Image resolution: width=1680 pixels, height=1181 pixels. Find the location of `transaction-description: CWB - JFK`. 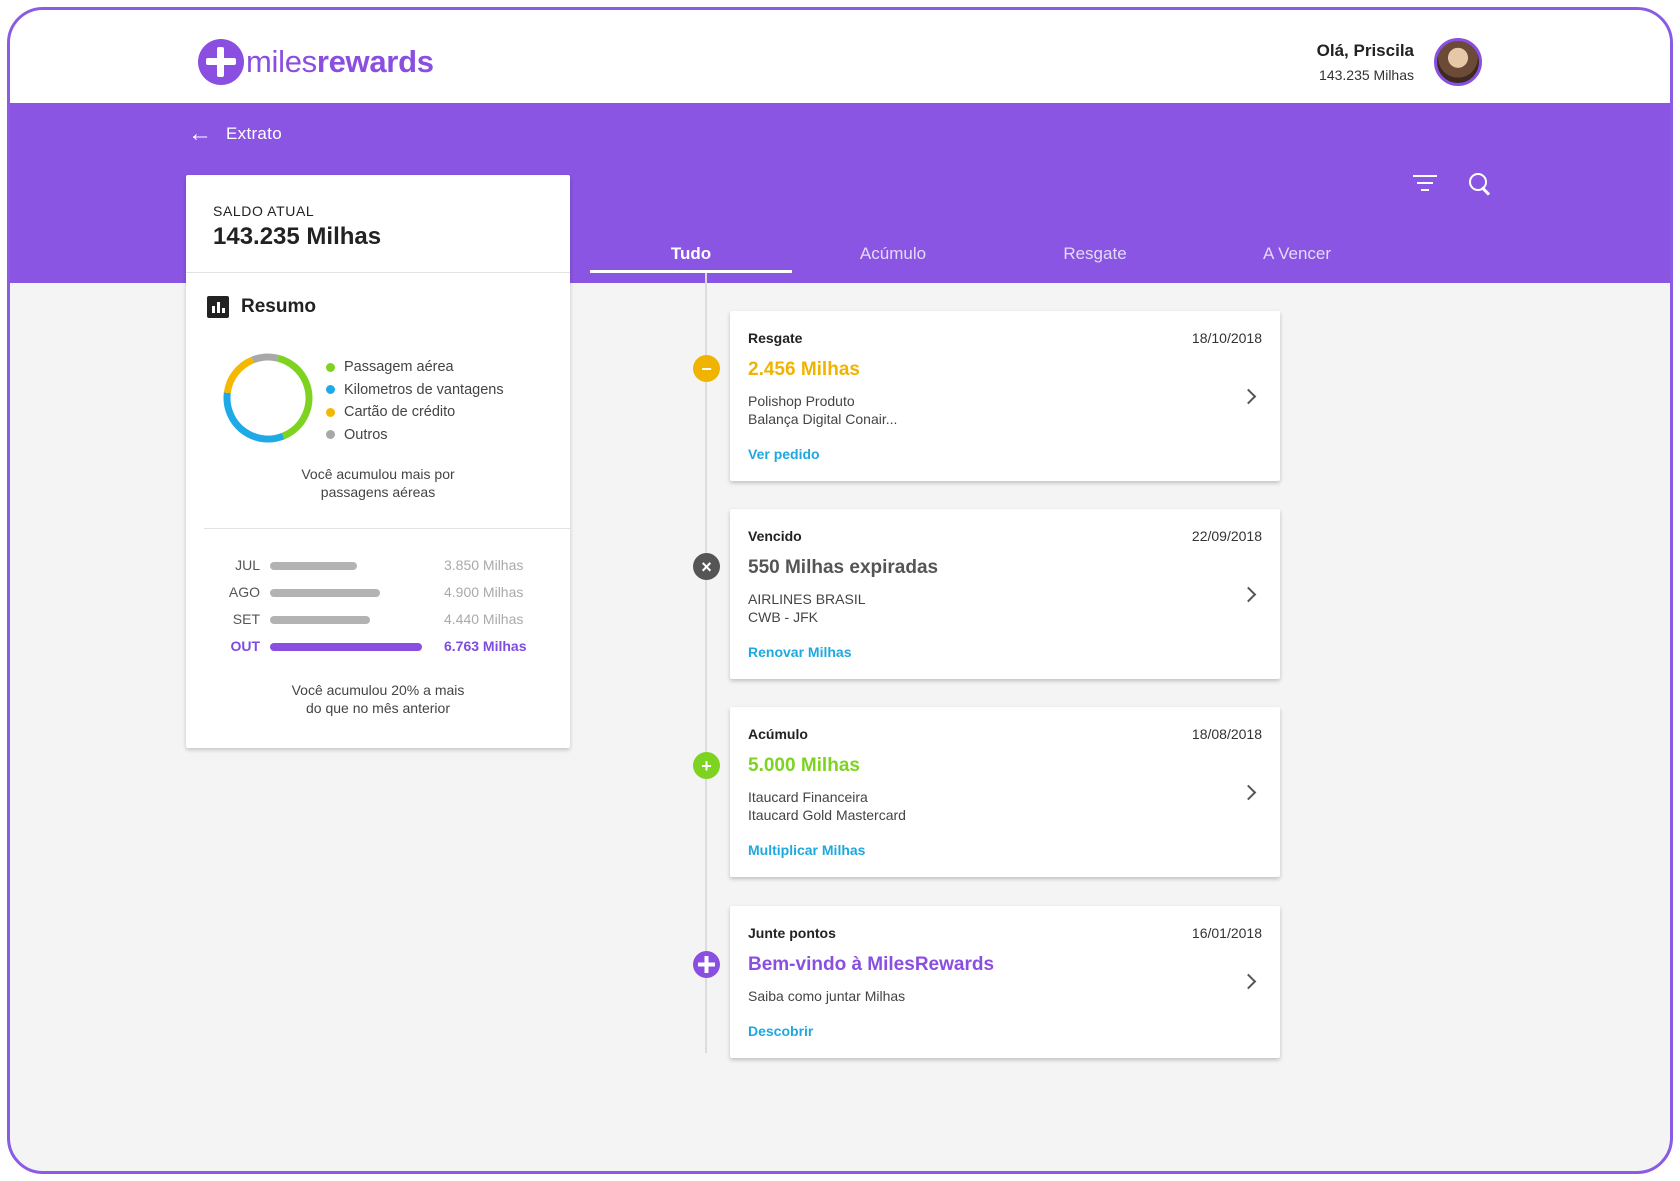

transaction-description: CWB - JFK is located at coordinates (783, 617).